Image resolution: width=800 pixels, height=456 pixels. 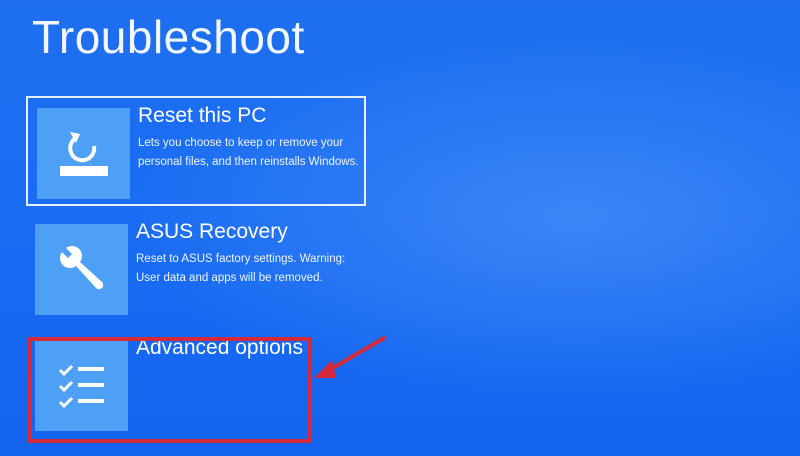 I want to click on option-title: Reset this PC, so click(x=202, y=115).